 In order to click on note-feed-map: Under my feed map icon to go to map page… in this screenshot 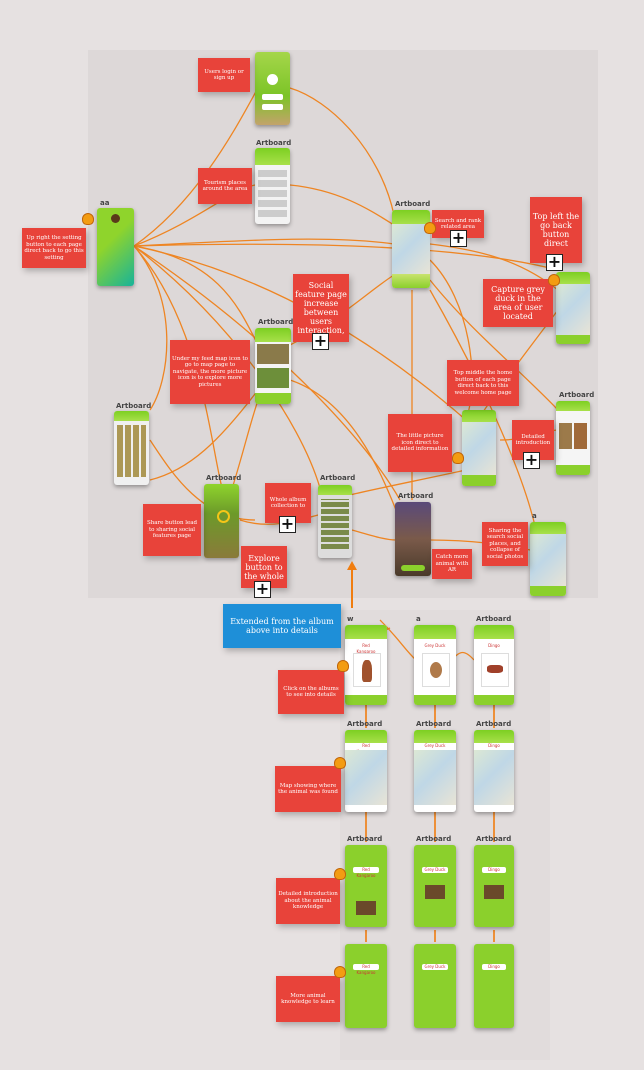, I will do `click(210, 372)`.